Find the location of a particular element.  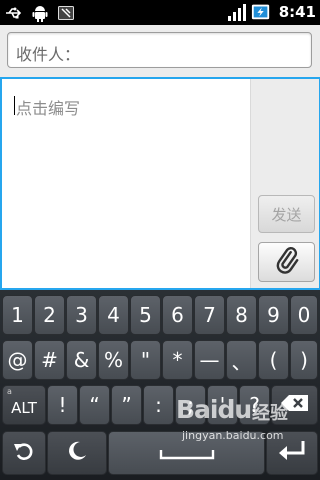

key-6: 6 is located at coordinates (177, 315).